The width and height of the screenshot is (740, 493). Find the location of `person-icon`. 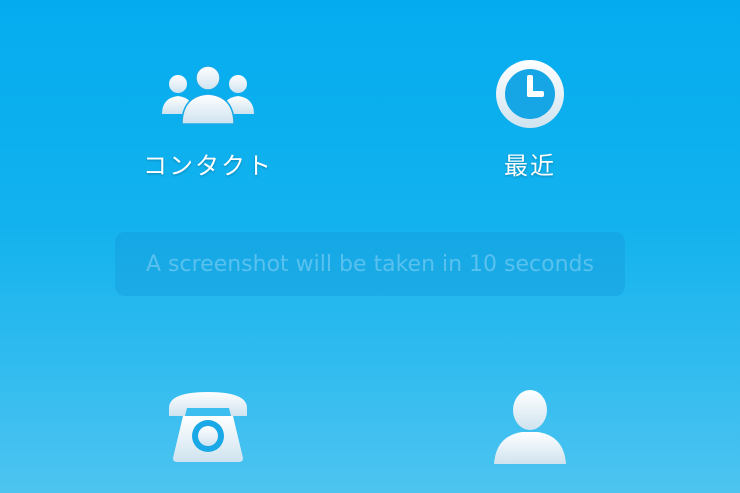

person-icon is located at coordinates (530, 427).